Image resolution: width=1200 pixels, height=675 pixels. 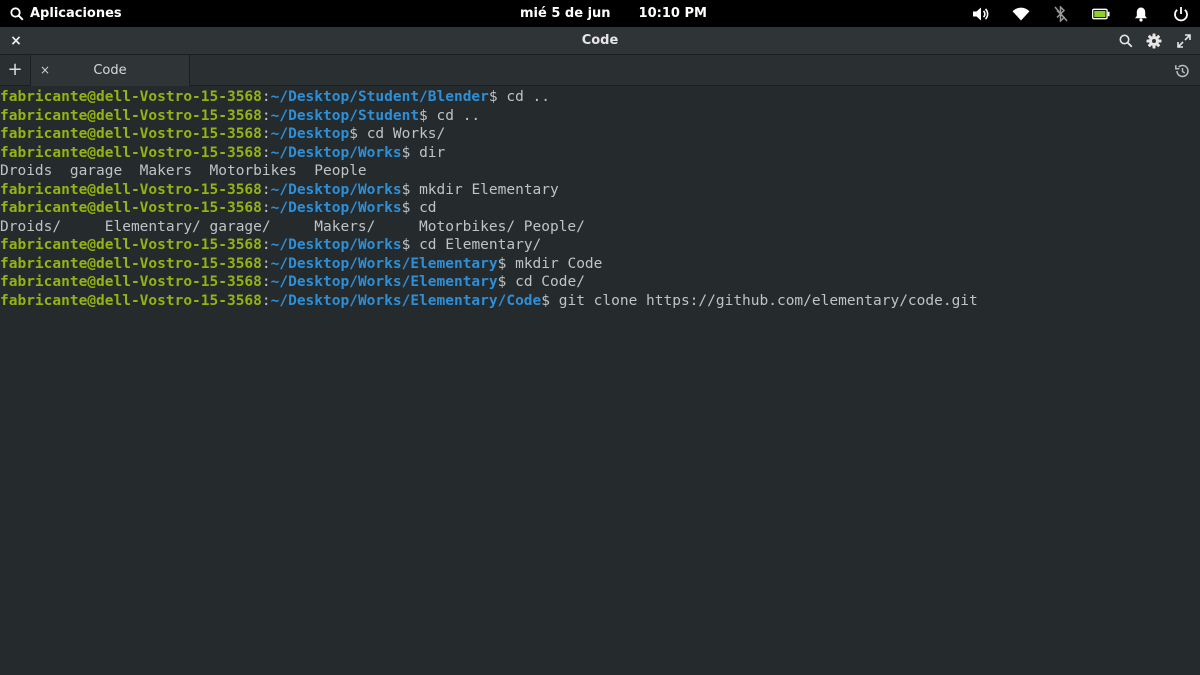 I want to click on command-text: dir, so click(x=432, y=152).